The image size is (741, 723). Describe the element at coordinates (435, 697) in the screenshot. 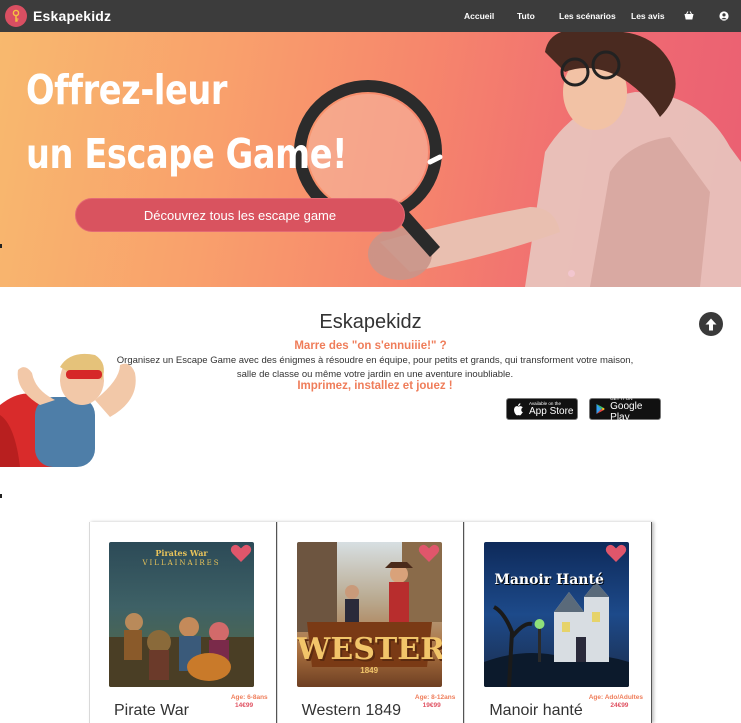

I see `product-age: Age: 8-12ans` at that location.